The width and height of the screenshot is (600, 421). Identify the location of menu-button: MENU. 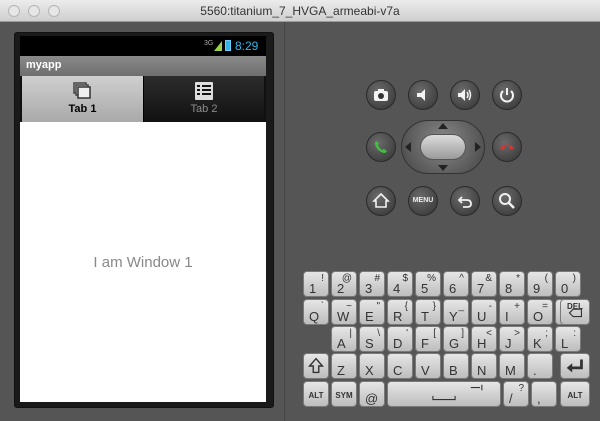
(423, 201).